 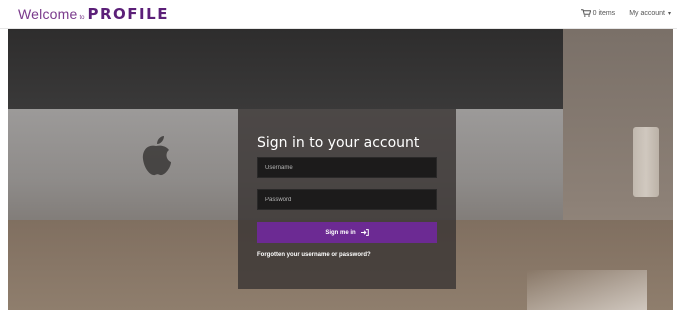 I want to click on brand-to-text: to, so click(x=82, y=18).